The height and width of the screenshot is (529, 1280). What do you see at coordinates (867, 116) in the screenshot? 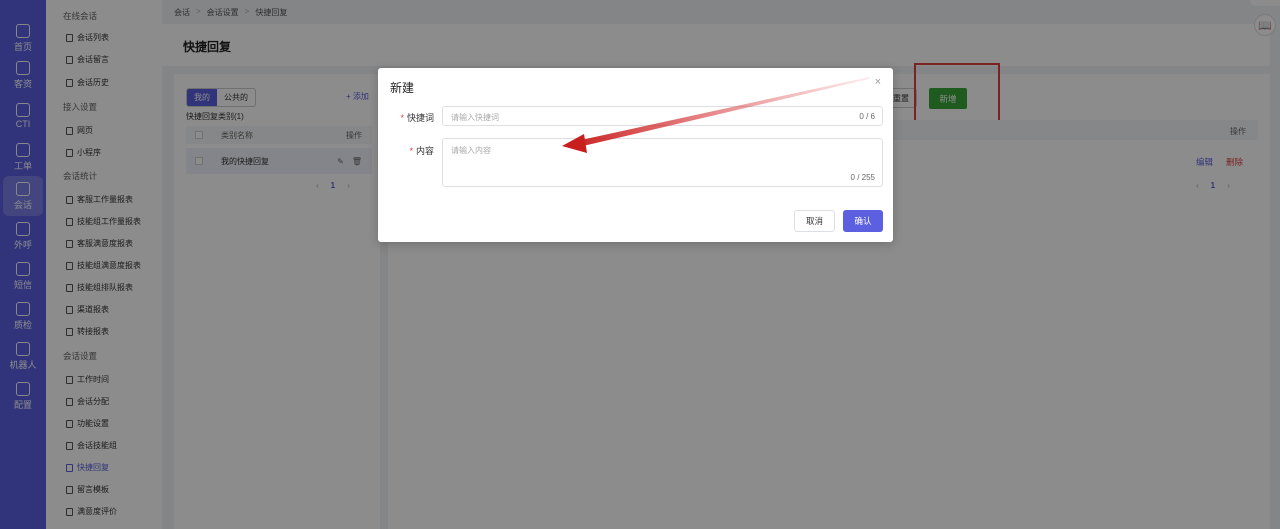
I see `shortcut-char-count: 0 / 6` at bounding box center [867, 116].